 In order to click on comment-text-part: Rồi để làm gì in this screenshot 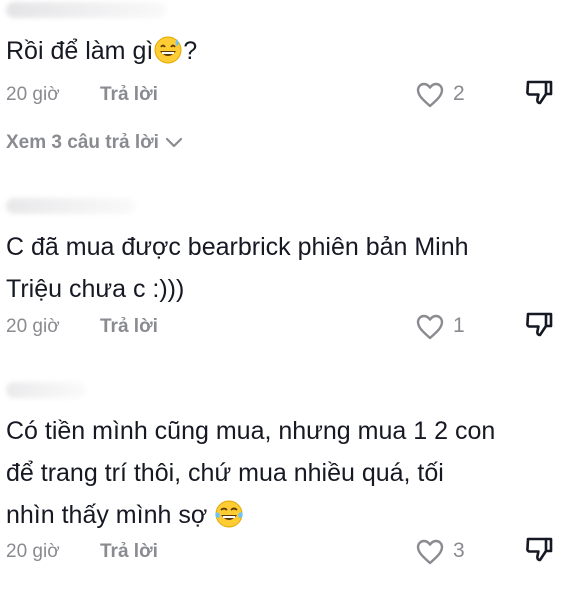, I will do `click(80, 51)`.